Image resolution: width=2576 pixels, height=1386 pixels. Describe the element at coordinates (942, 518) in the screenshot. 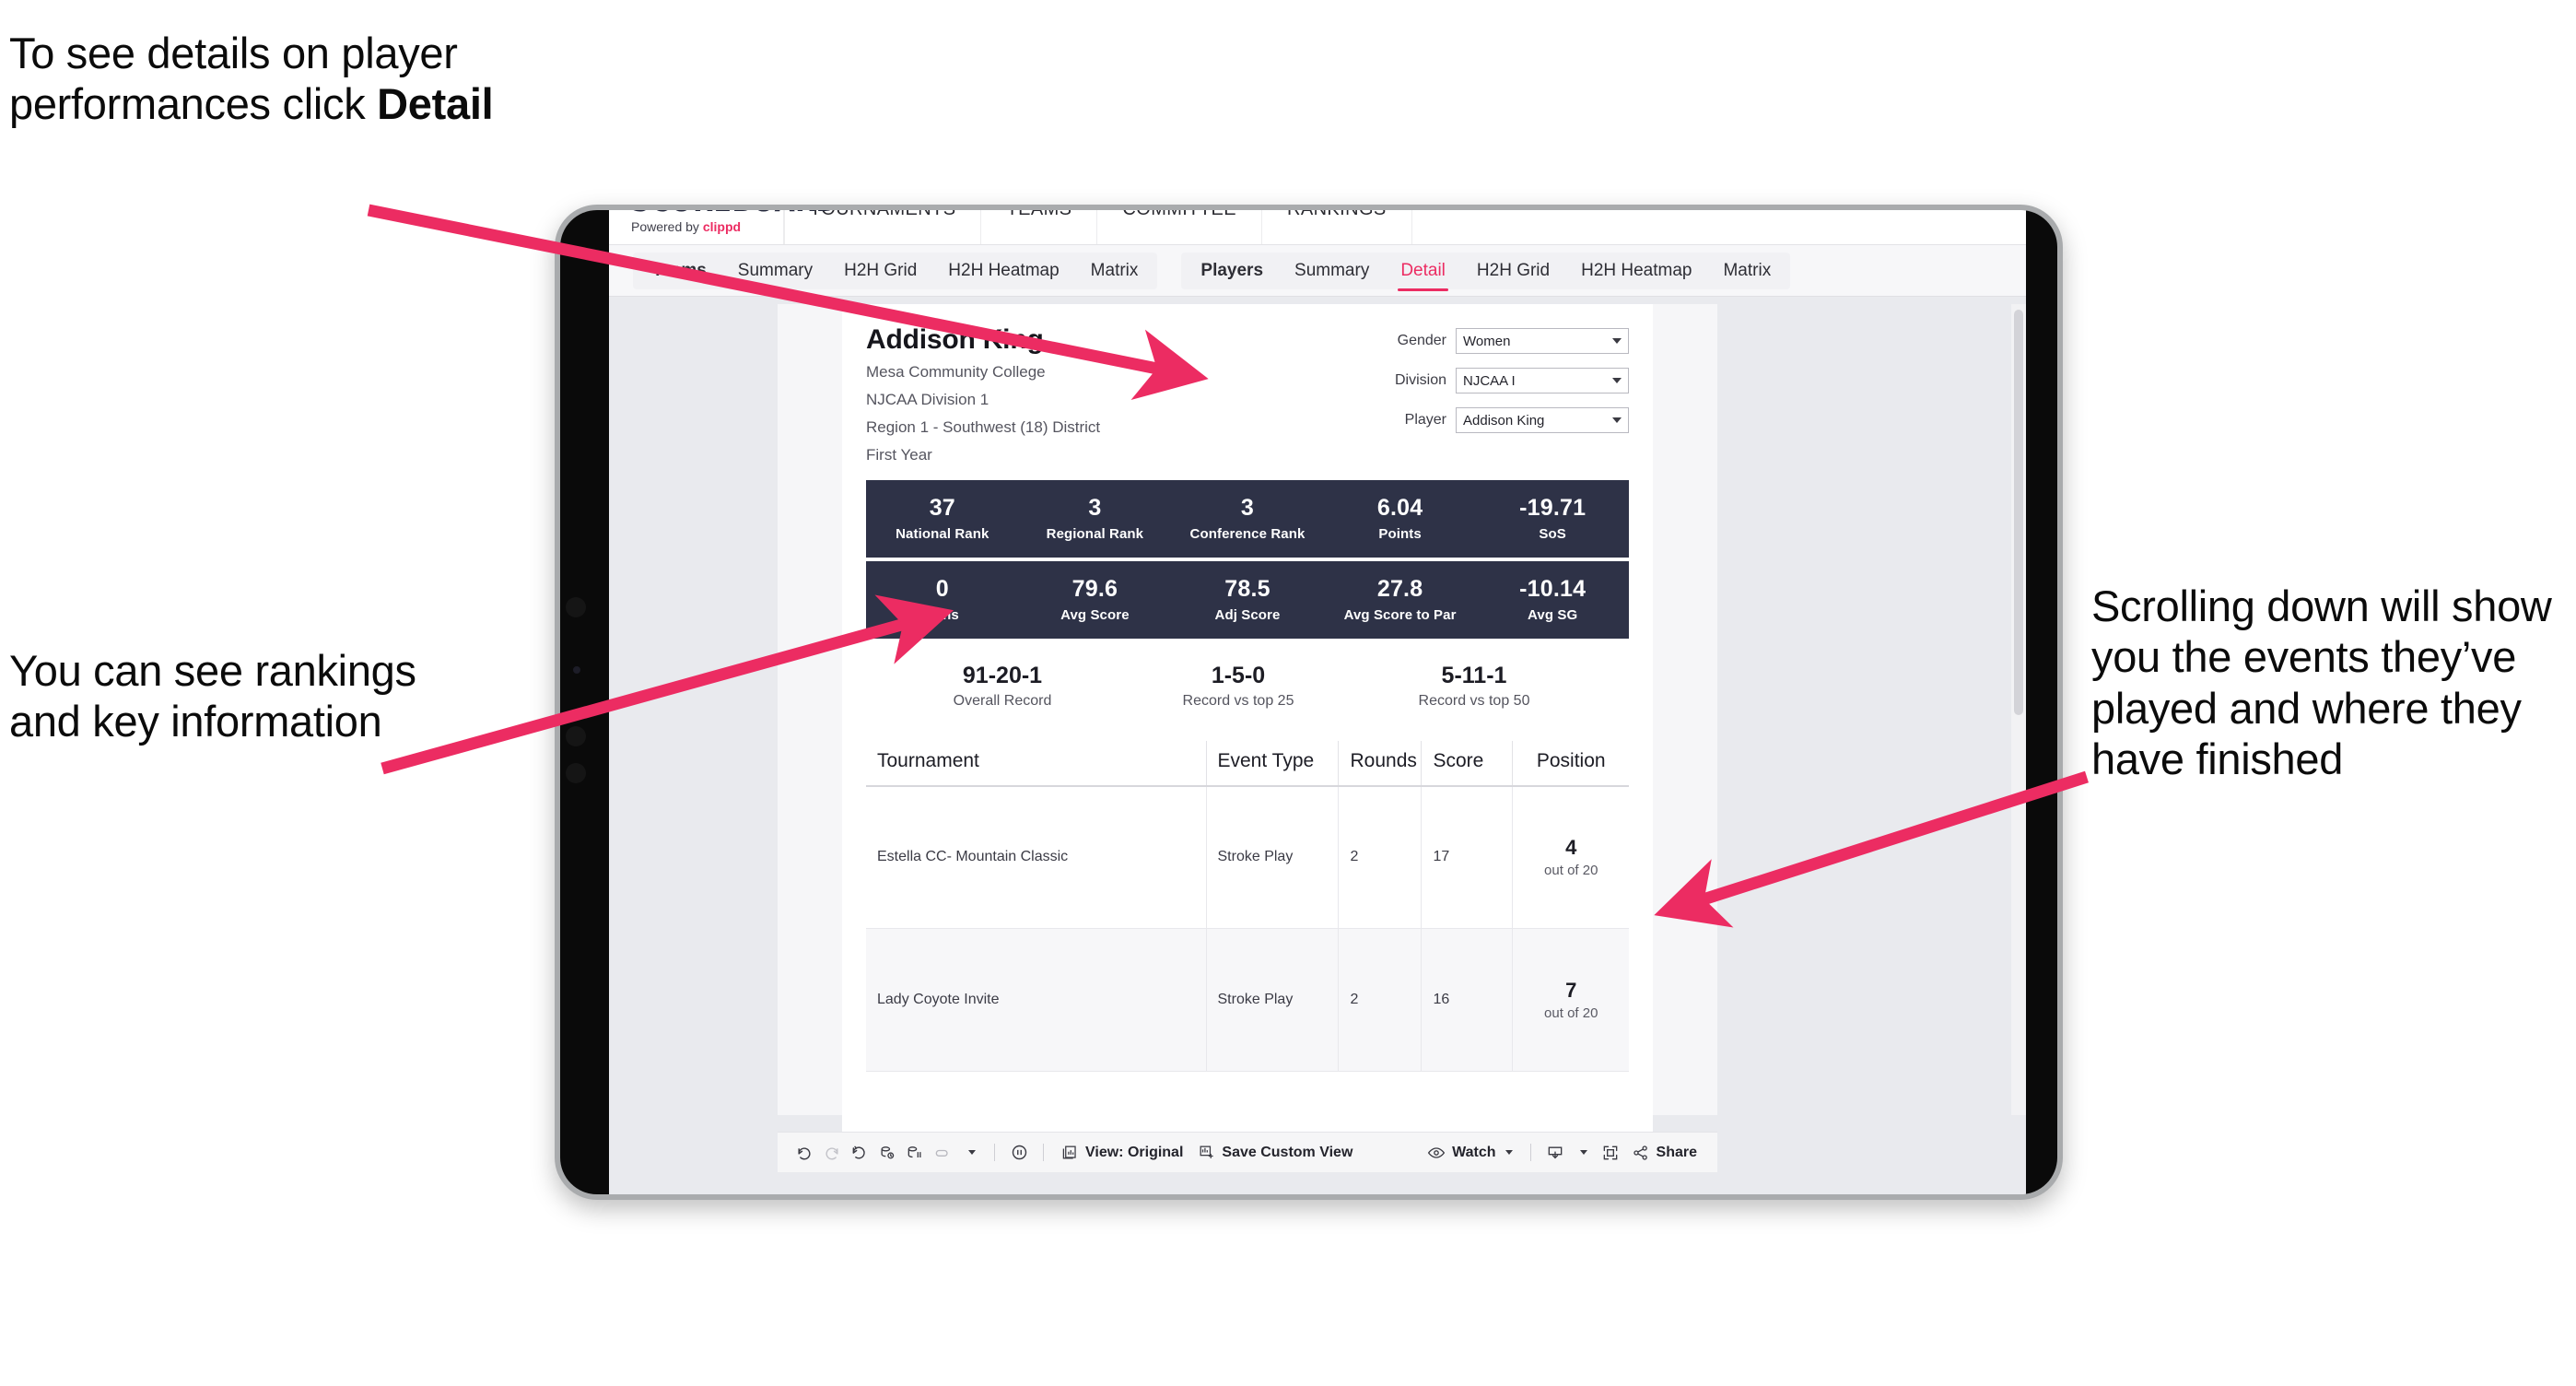

I see `stat-national-rank: 37 National Rank` at that location.